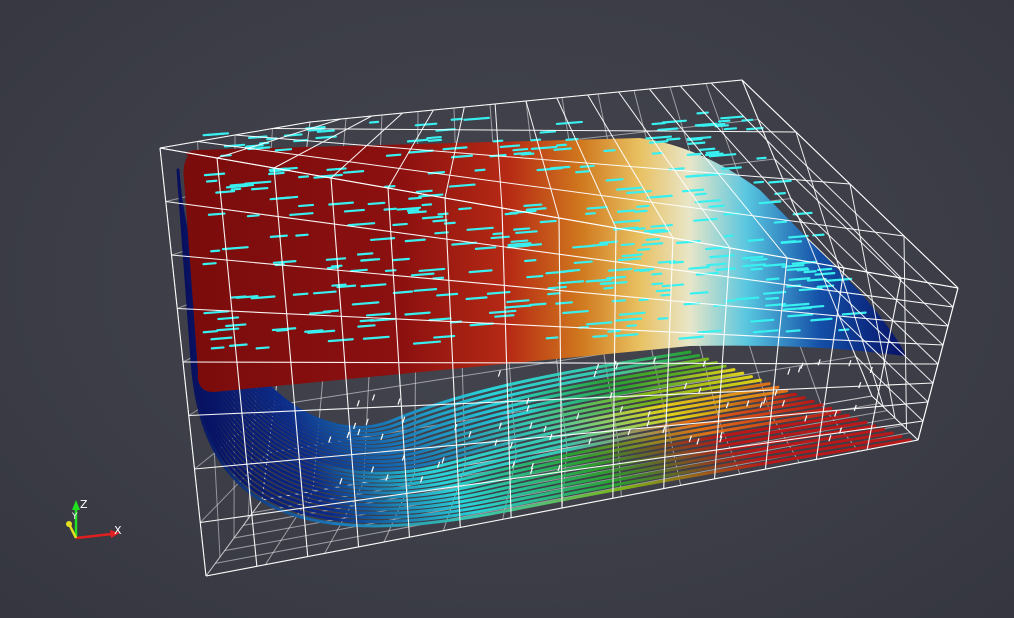  I want to click on y-axis-label: Y, so click(75, 517).